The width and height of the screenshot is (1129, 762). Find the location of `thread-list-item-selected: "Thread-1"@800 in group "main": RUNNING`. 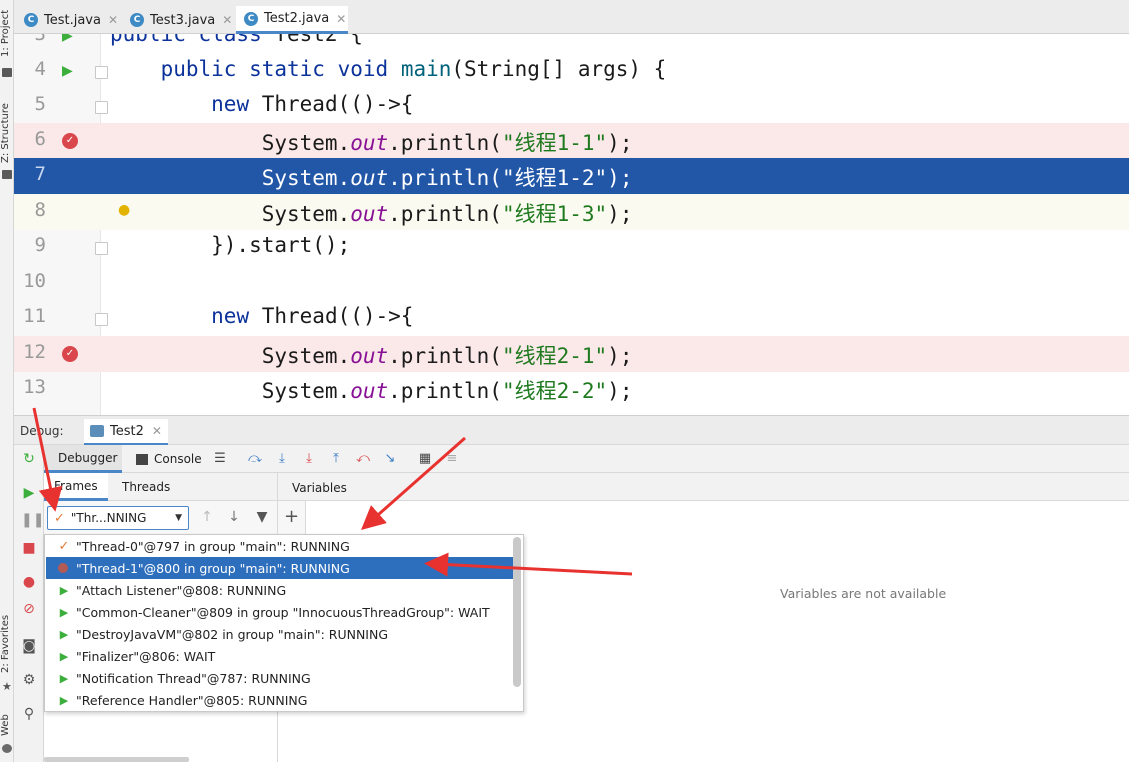

thread-list-item-selected: "Thread-1"@800 in group "main": RUNNING is located at coordinates (280, 568).